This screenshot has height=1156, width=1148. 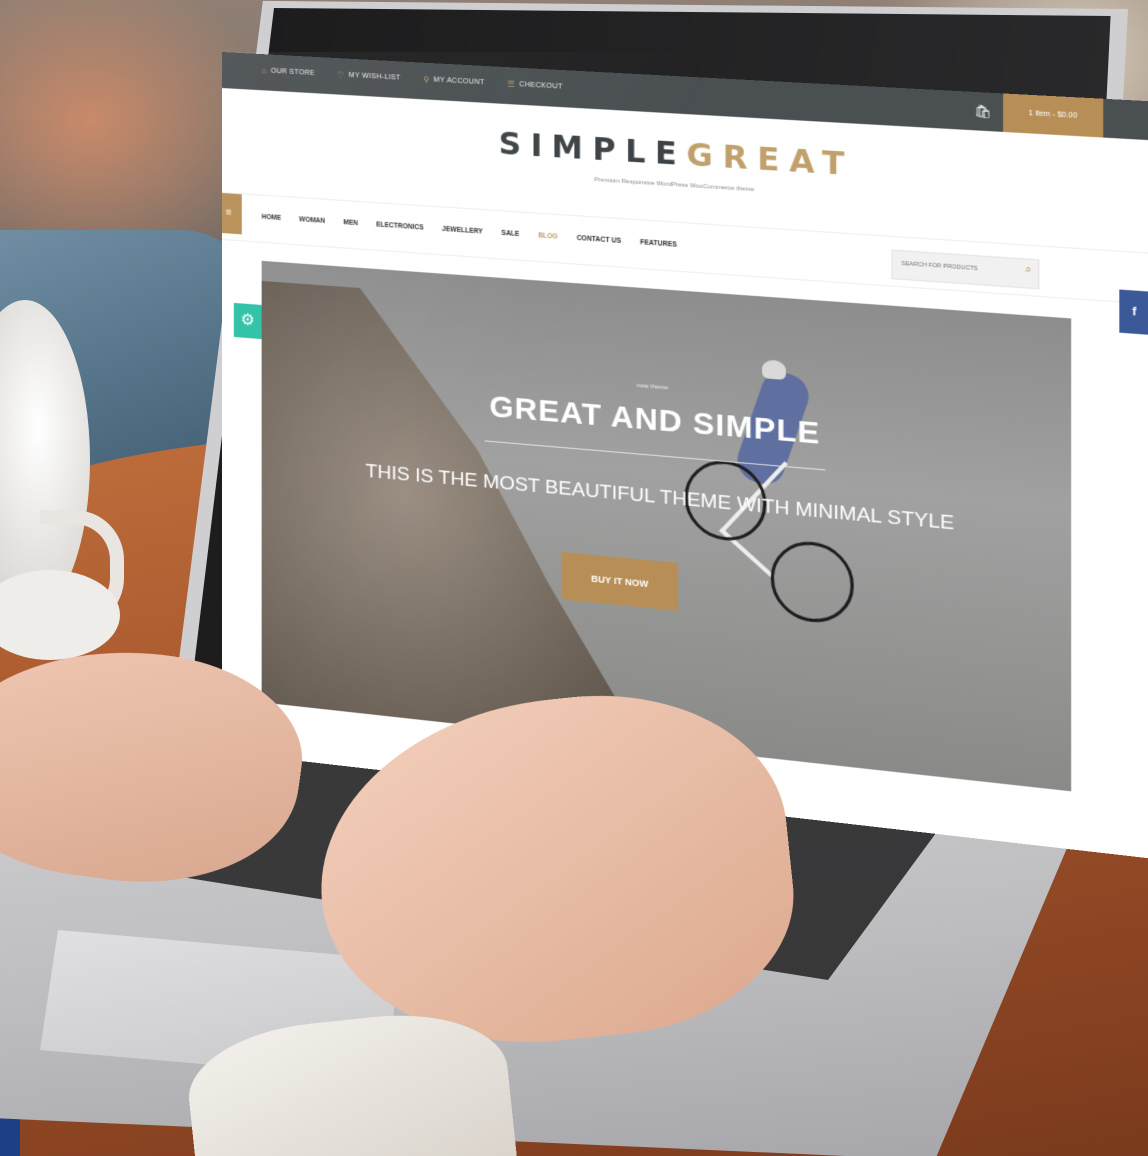 I want to click on rider-helmet, so click(x=774, y=369).